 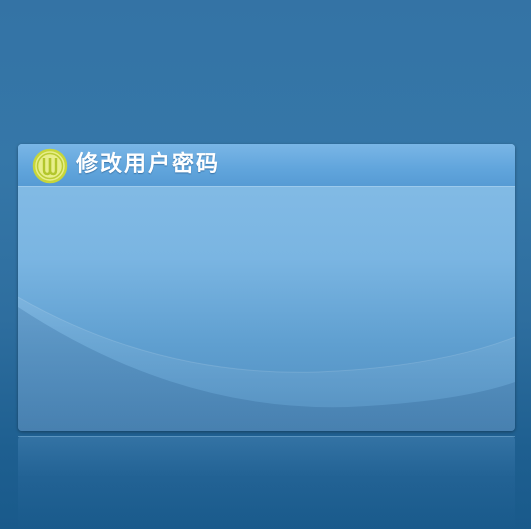 What do you see at coordinates (266, 165) in the screenshot?
I see `panel-header: 修改用户密码` at bounding box center [266, 165].